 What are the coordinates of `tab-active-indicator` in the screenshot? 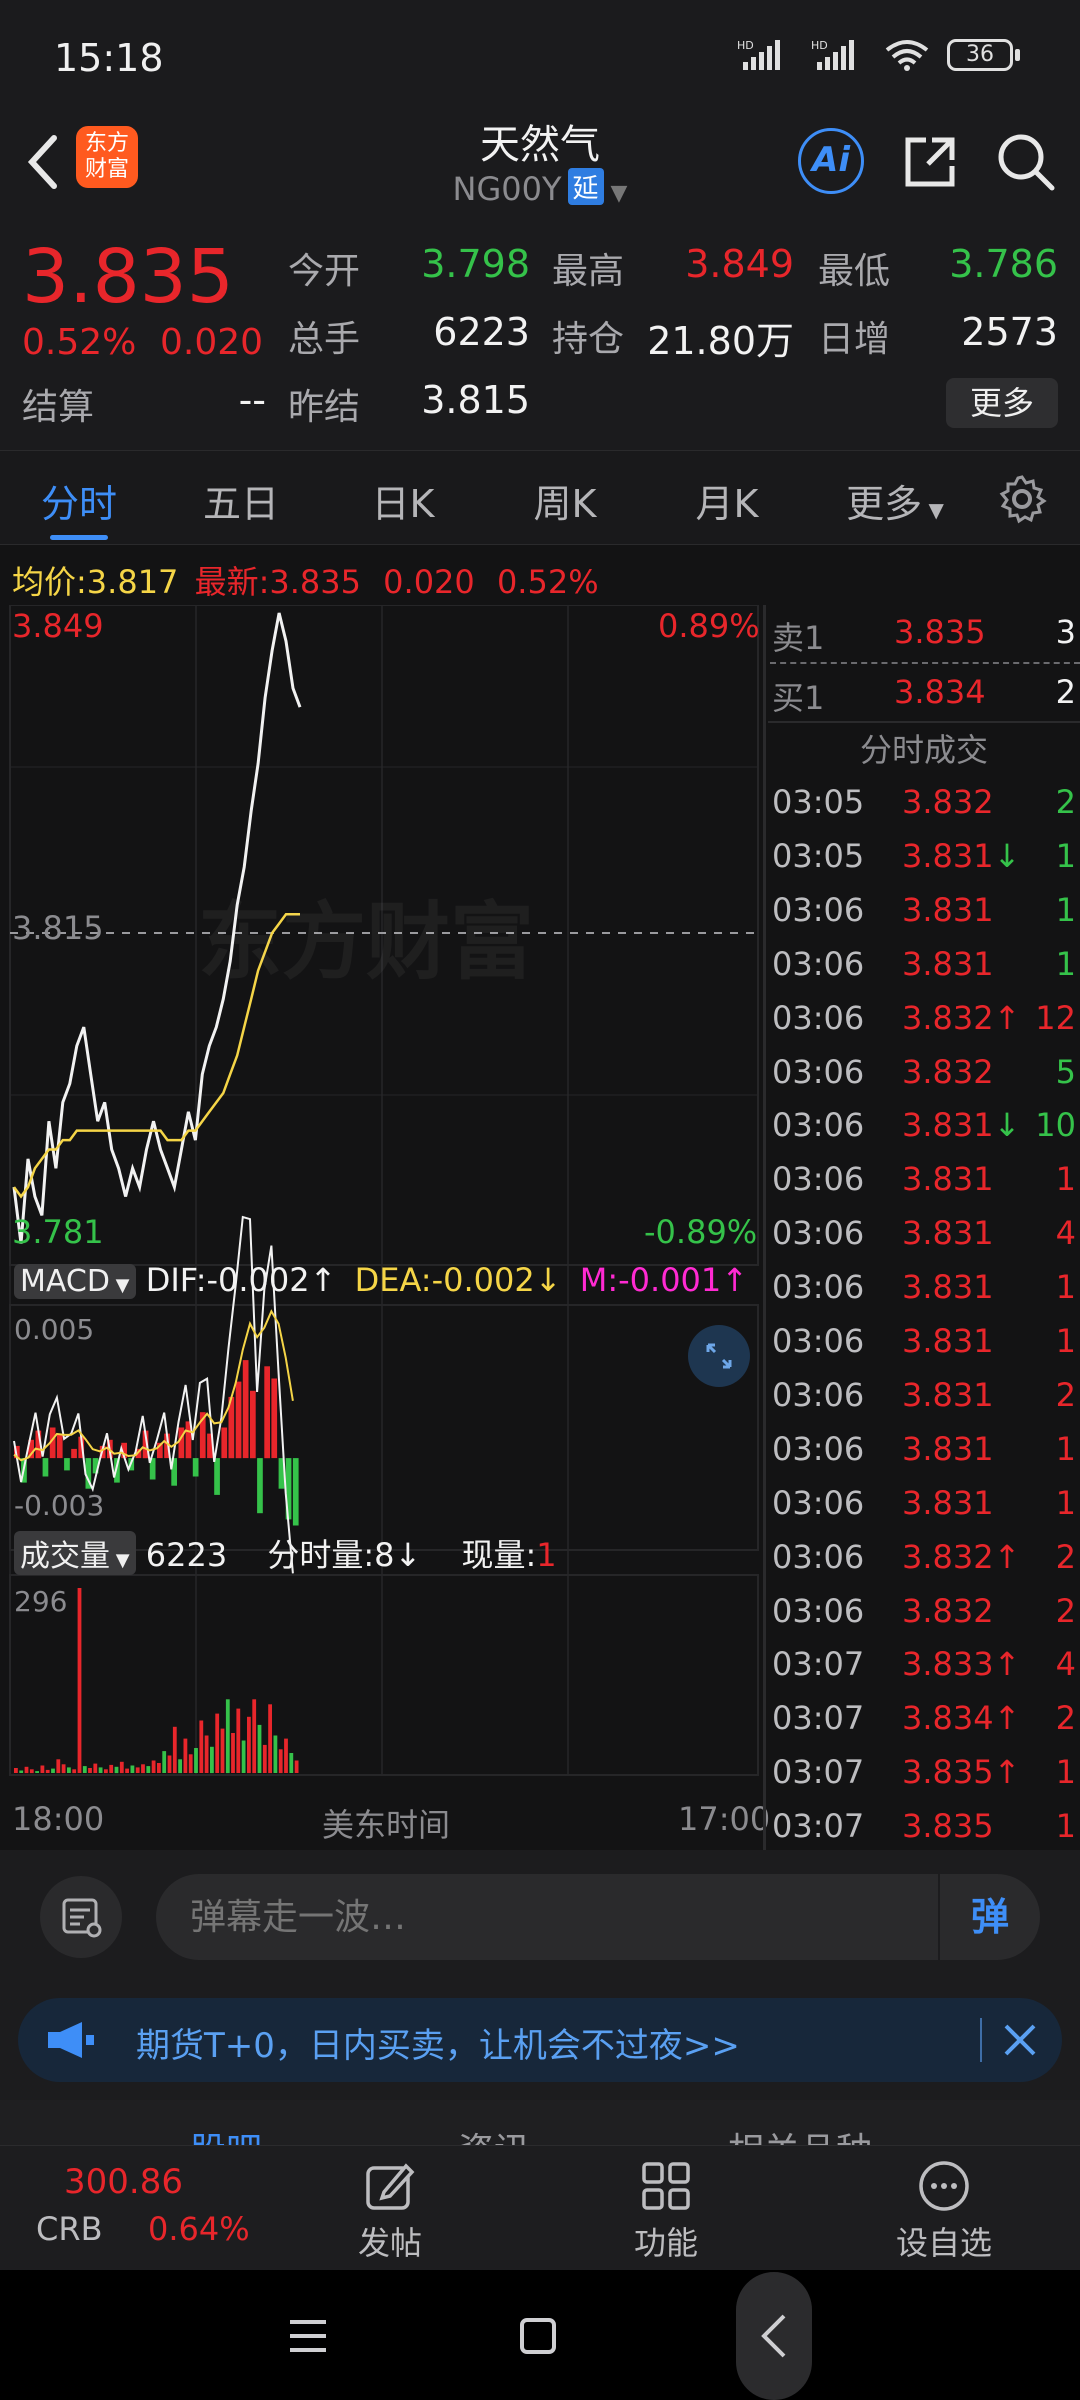 It's located at (79, 537).